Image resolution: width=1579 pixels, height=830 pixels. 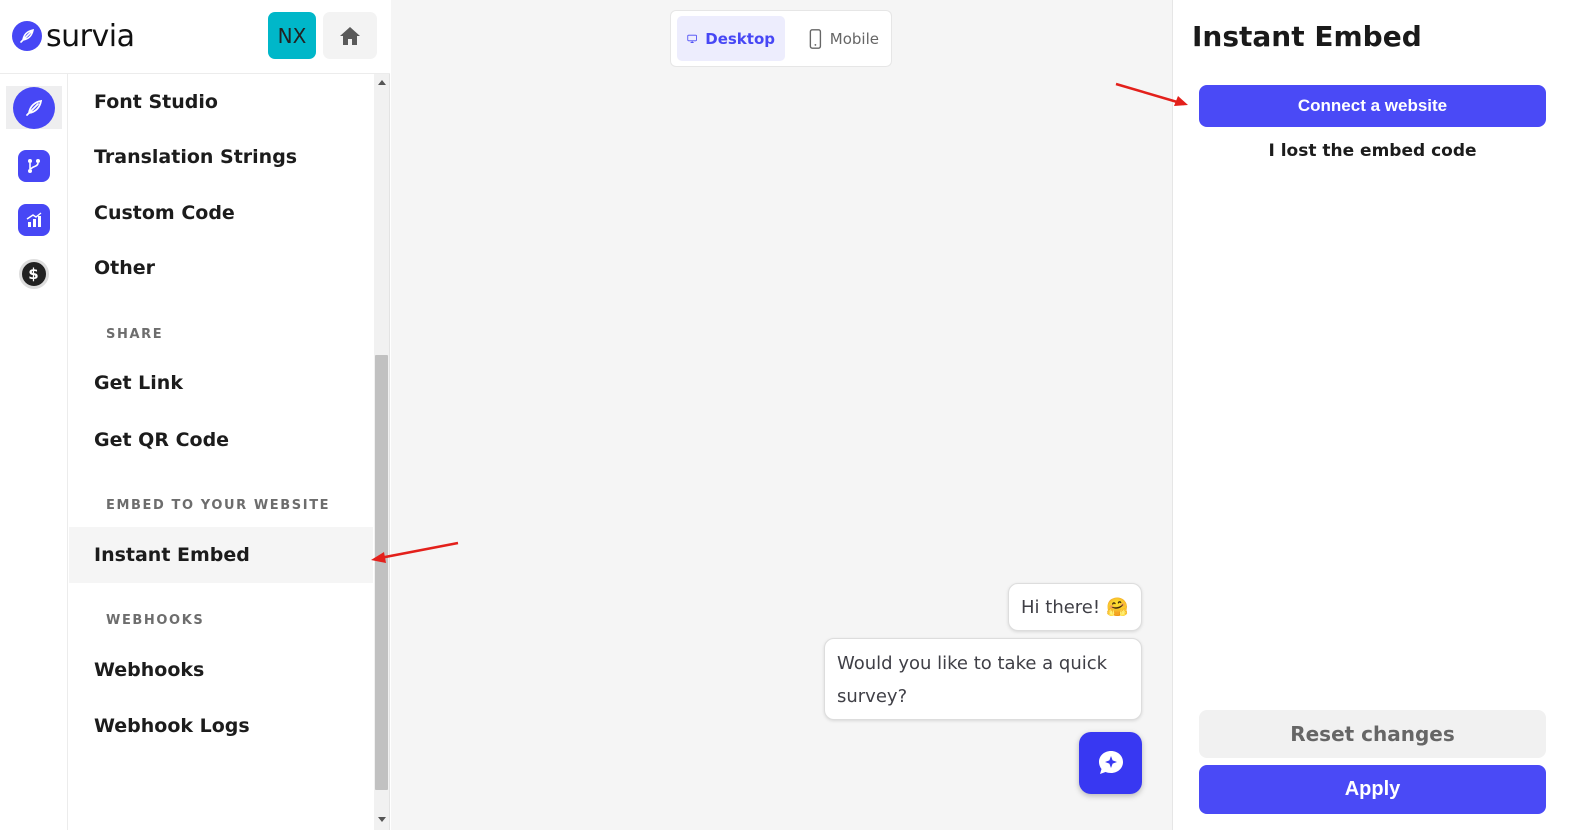 What do you see at coordinates (382, 82) in the screenshot?
I see `scroll-up-arrow-icon` at bounding box center [382, 82].